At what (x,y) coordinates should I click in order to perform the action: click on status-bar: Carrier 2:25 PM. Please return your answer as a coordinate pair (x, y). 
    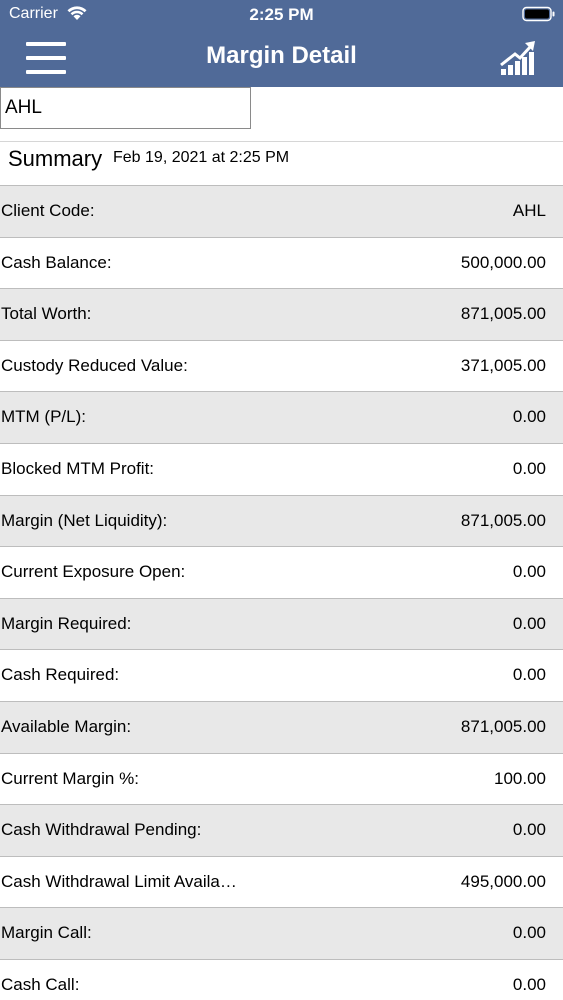
    Looking at the image, I should click on (281, 15).